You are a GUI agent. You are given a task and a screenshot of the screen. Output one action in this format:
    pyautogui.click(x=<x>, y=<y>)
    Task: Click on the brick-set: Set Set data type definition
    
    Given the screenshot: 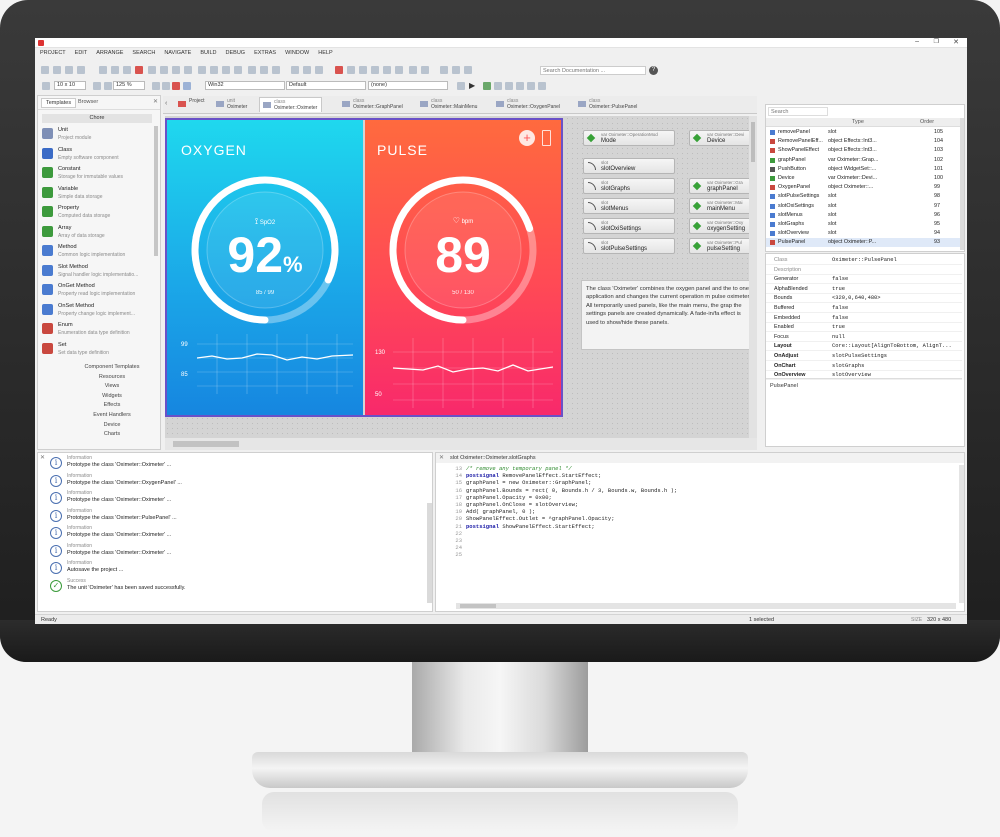 What is the action you would take?
    pyautogui.click(x=98, y=350)
    